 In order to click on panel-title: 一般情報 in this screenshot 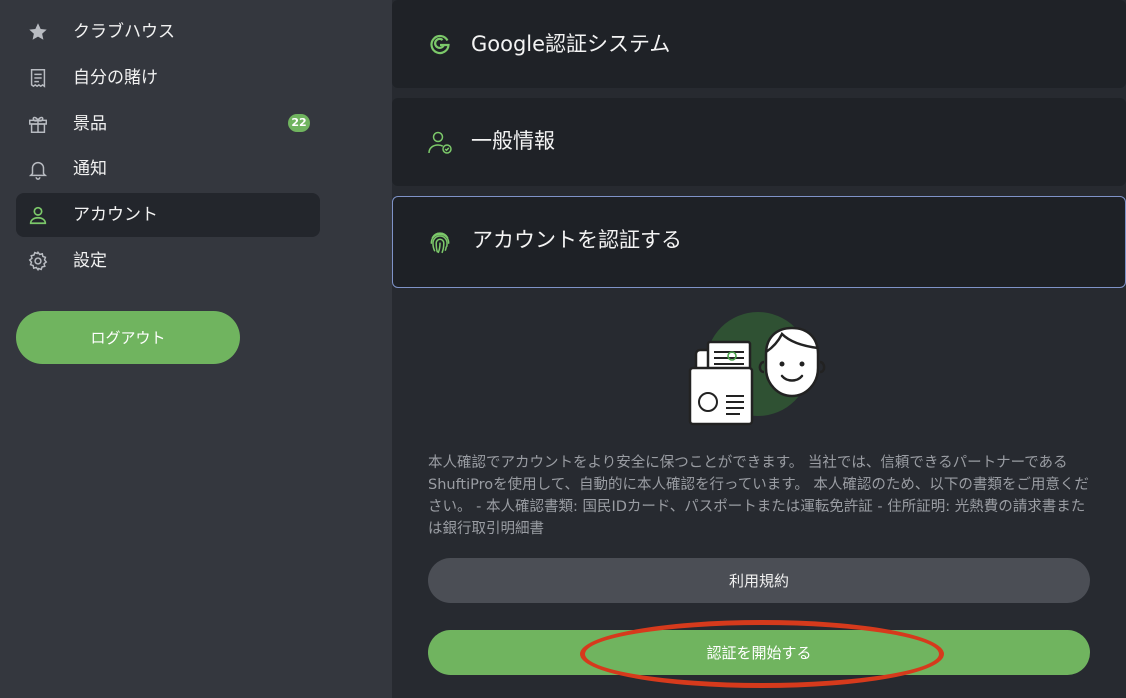, I will do `click(513, 141)`.